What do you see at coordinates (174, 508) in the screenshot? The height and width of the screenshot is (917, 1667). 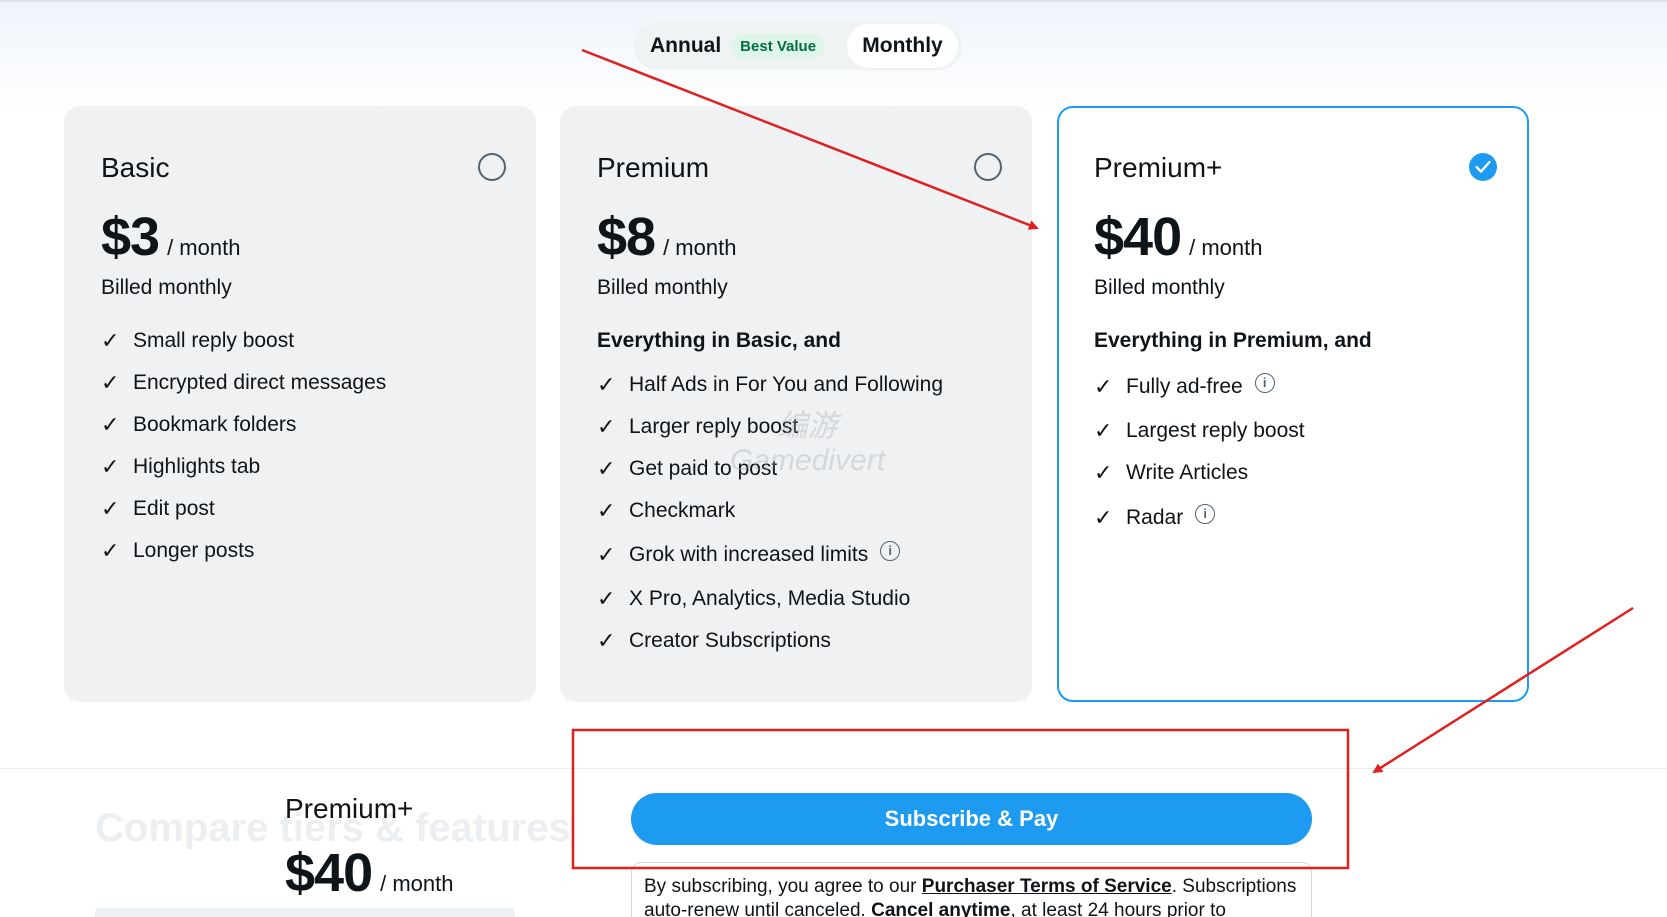 I see `feature-label: Edit post` at bounding box center [174, 508].